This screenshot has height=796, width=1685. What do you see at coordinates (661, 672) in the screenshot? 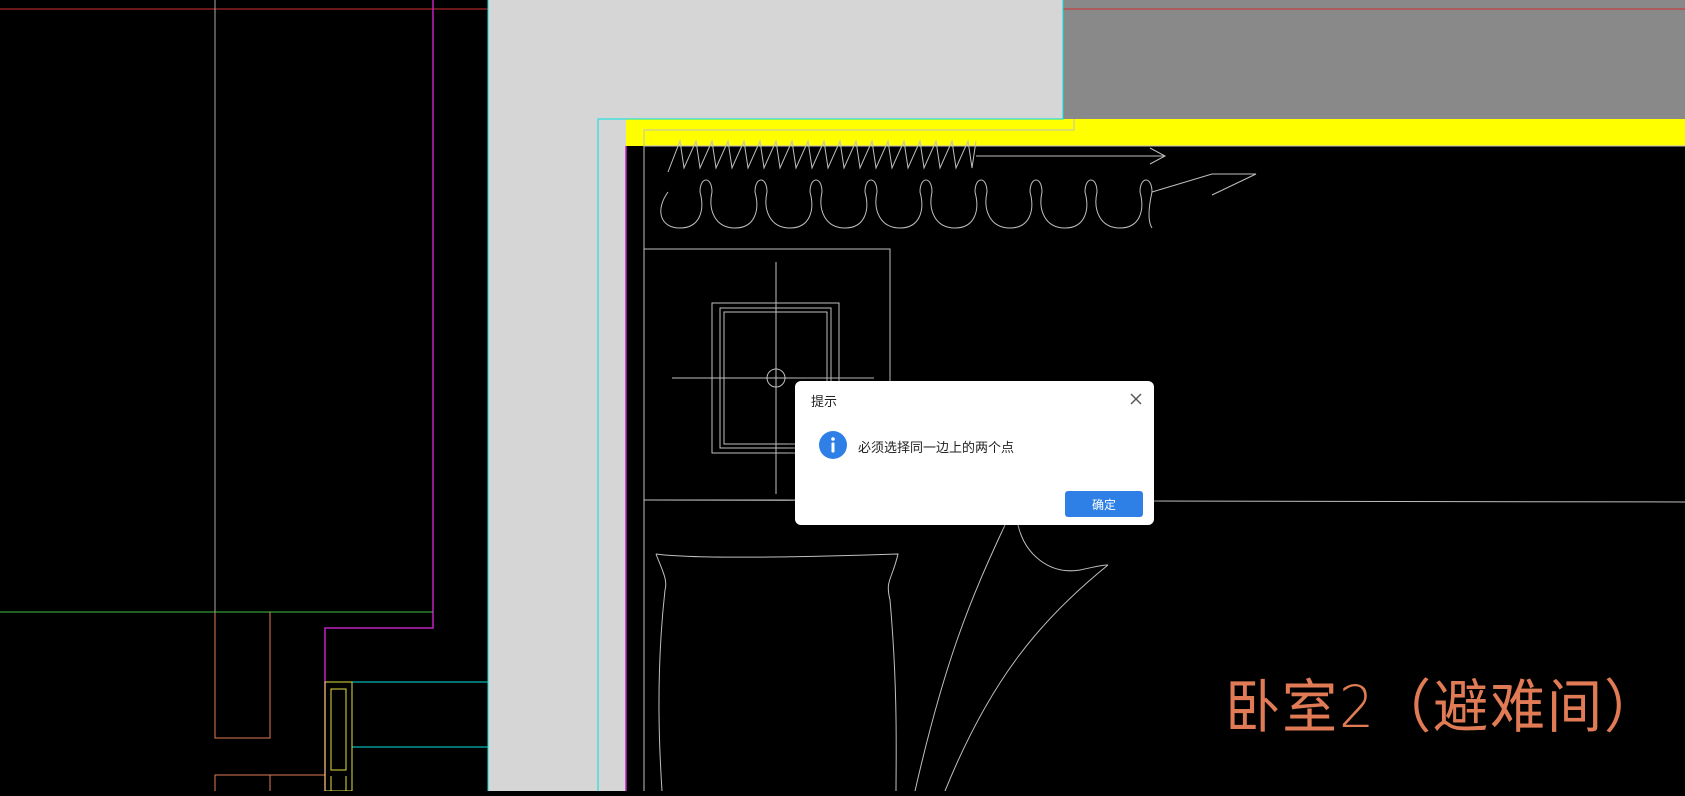
I see `pillow-left` at bounding box center [661, 672].